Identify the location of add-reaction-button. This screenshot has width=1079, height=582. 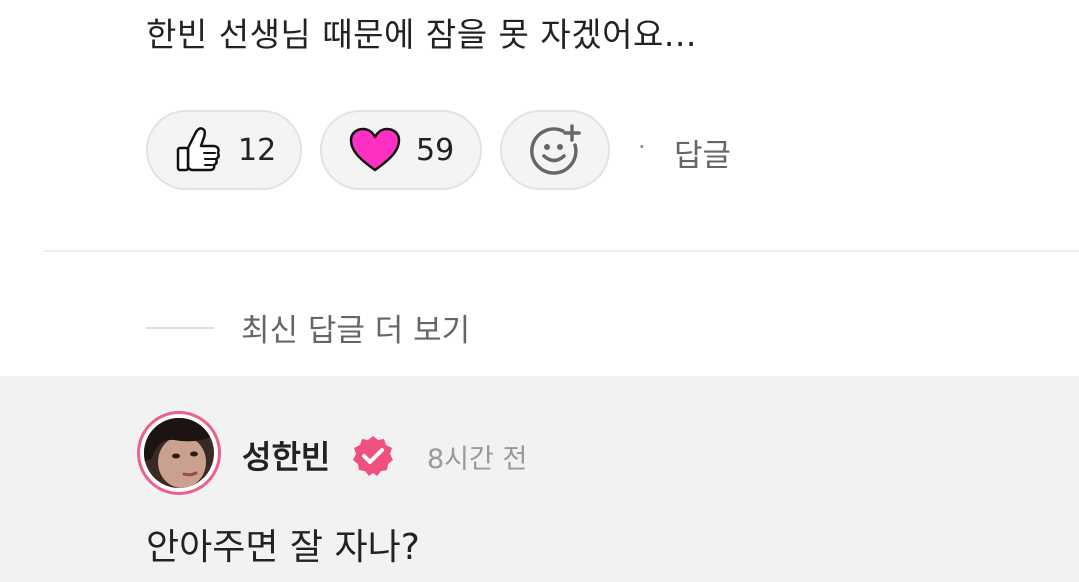
(555, 150).